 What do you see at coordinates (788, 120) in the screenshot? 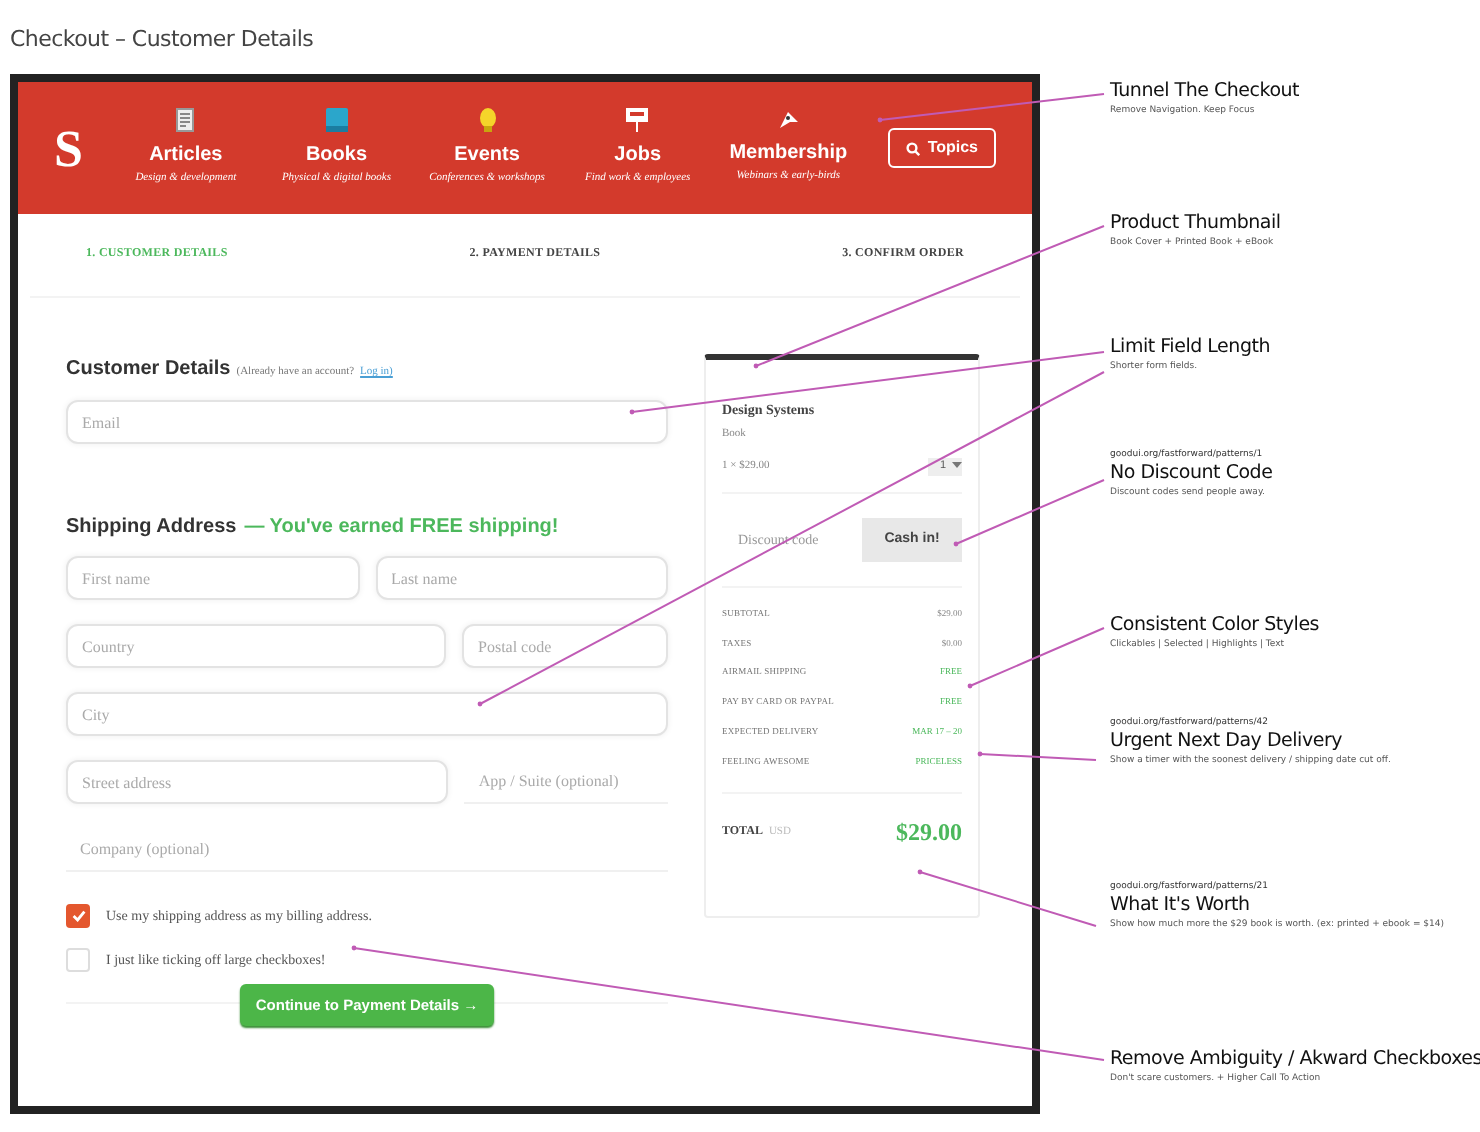
I see `bird-icon` at bounding box center [788, 120].